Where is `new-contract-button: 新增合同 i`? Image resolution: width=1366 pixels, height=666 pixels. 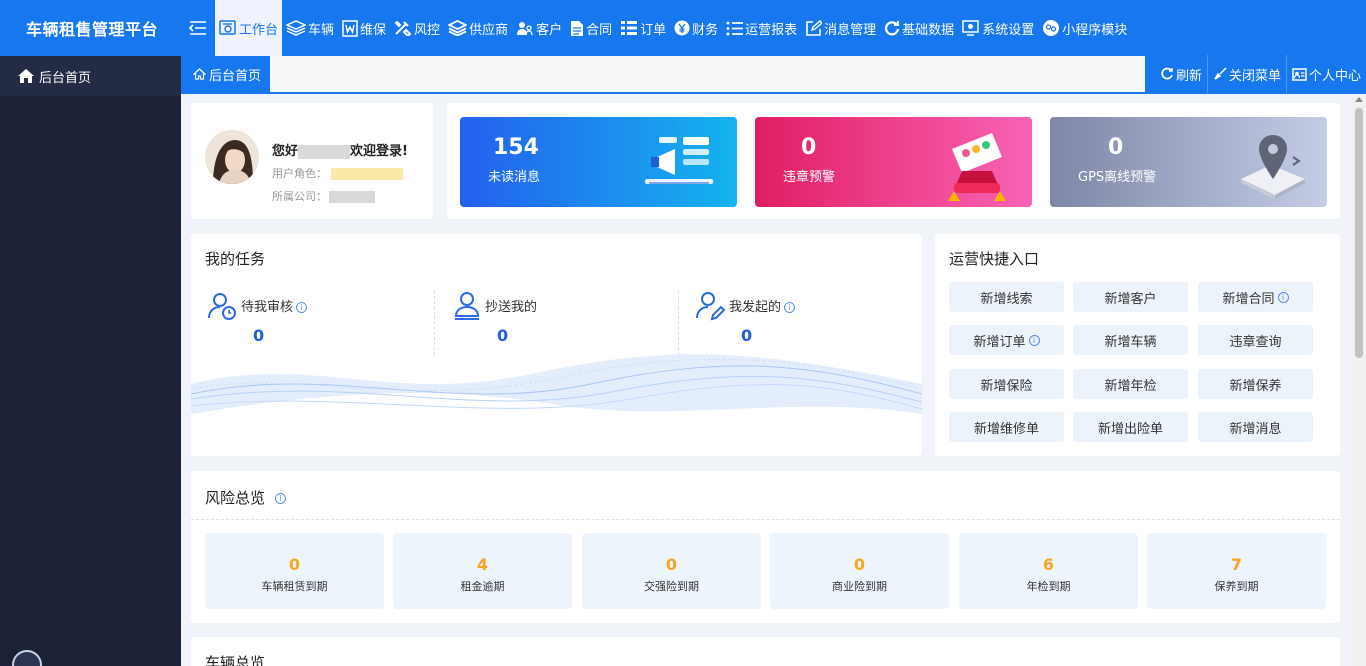 new-contract-button: 新增合同 i is located at coordinates (1255, 297).